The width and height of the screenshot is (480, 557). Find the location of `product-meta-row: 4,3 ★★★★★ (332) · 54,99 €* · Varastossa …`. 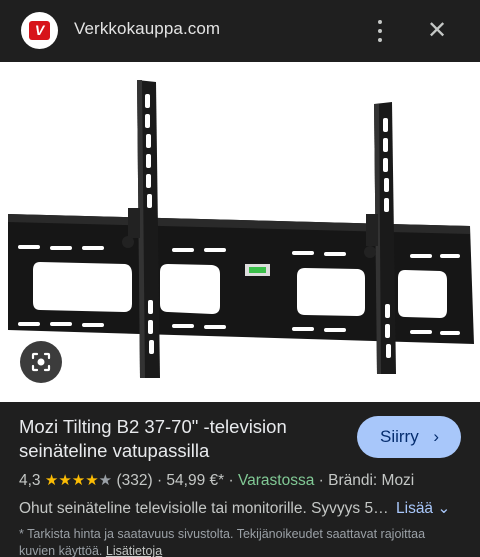

product-meta-row: 4,3 ★★★★★ (332) · 54,99 €* · Varastossa … is located at coordinates (244, 481).